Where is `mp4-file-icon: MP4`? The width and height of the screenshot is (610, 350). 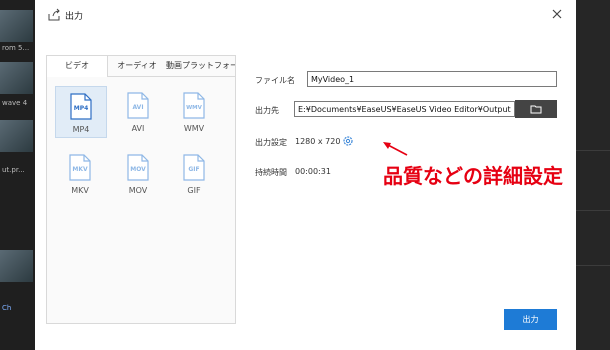 mp4-file-icon: MP4 is located at coordinates (81, 106).